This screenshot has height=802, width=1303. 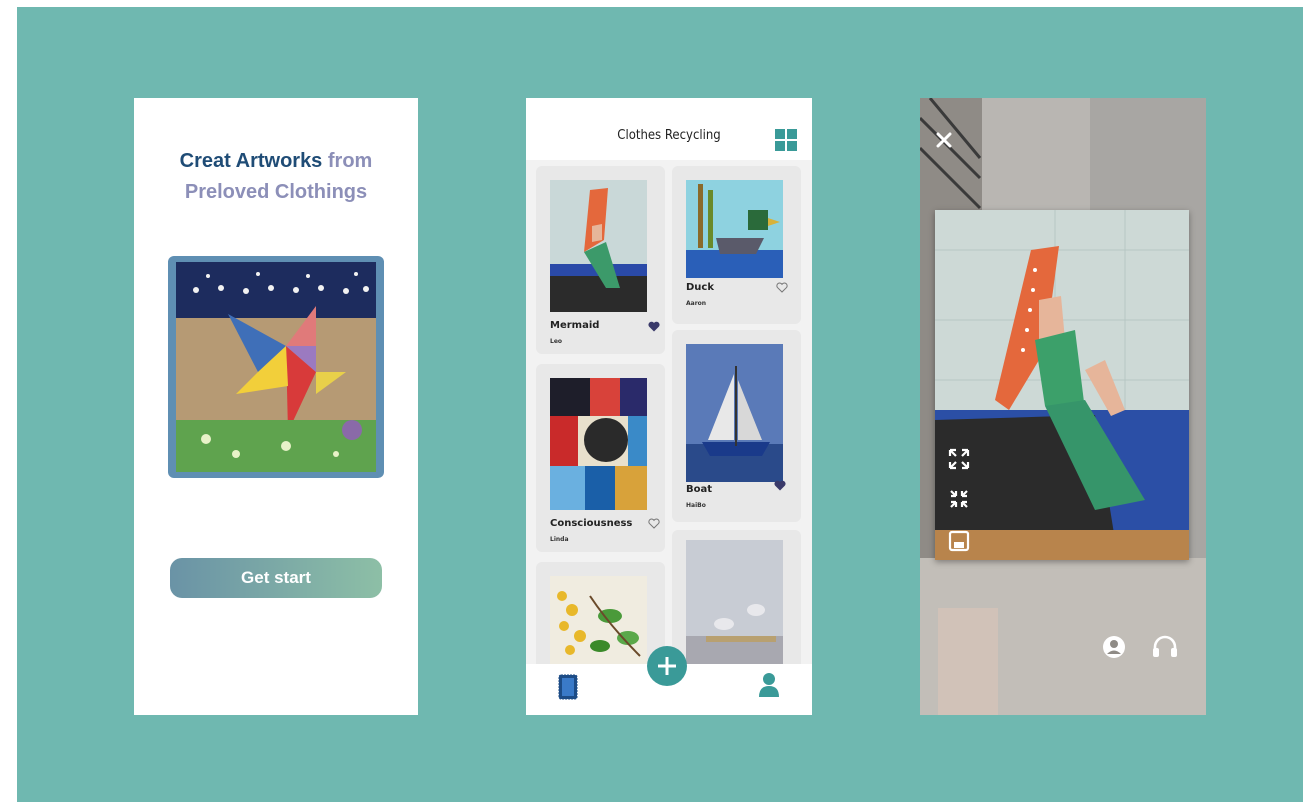 I want to click on artwork-card-botanical, so click(x=600, y=617).